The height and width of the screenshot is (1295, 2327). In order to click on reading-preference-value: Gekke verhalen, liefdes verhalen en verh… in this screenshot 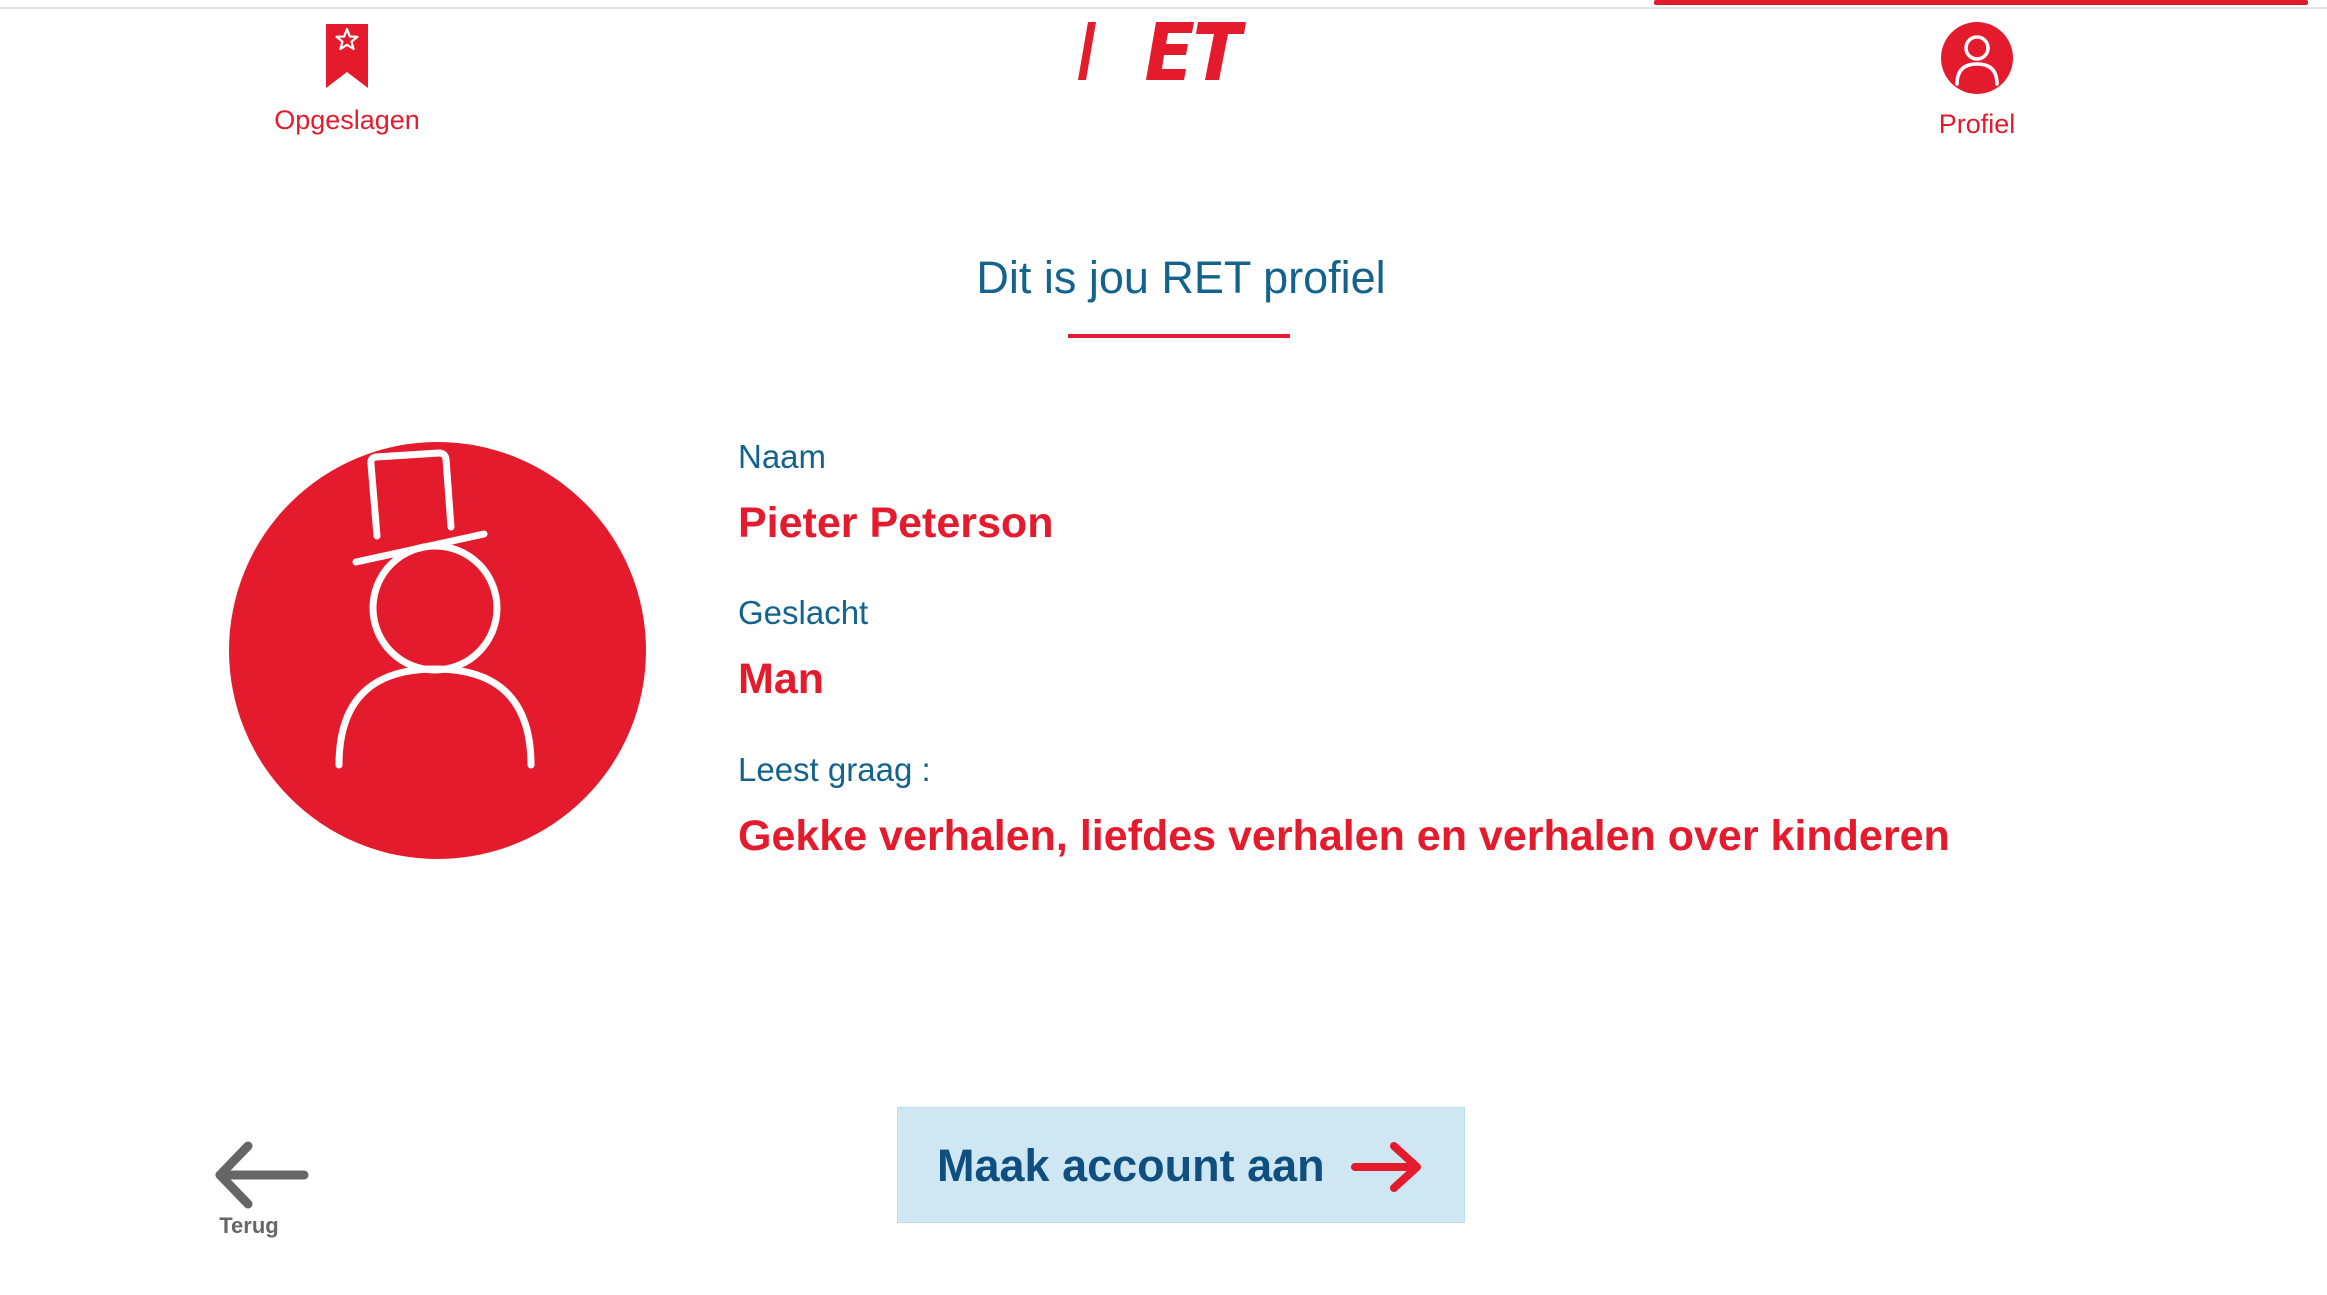, I will do `click(1344, 836)`.